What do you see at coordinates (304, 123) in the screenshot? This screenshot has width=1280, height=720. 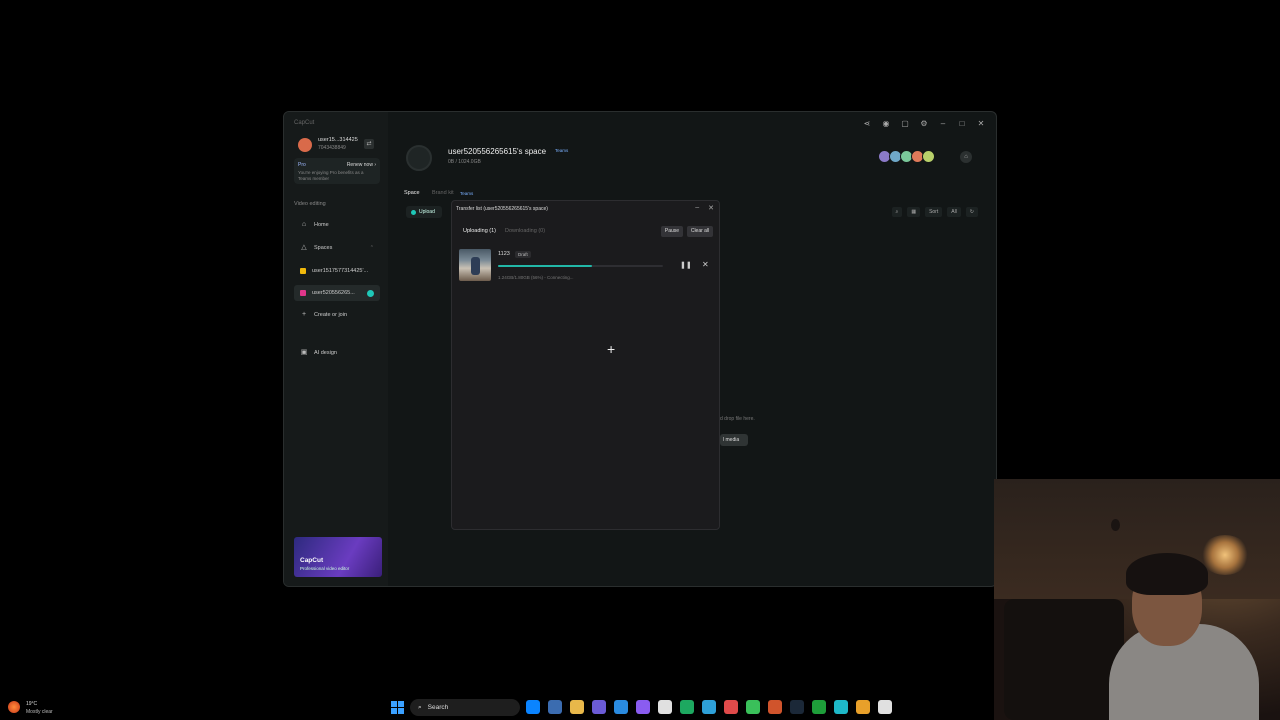 I see `app-title: CapCut` at bounding box center [304, 123].